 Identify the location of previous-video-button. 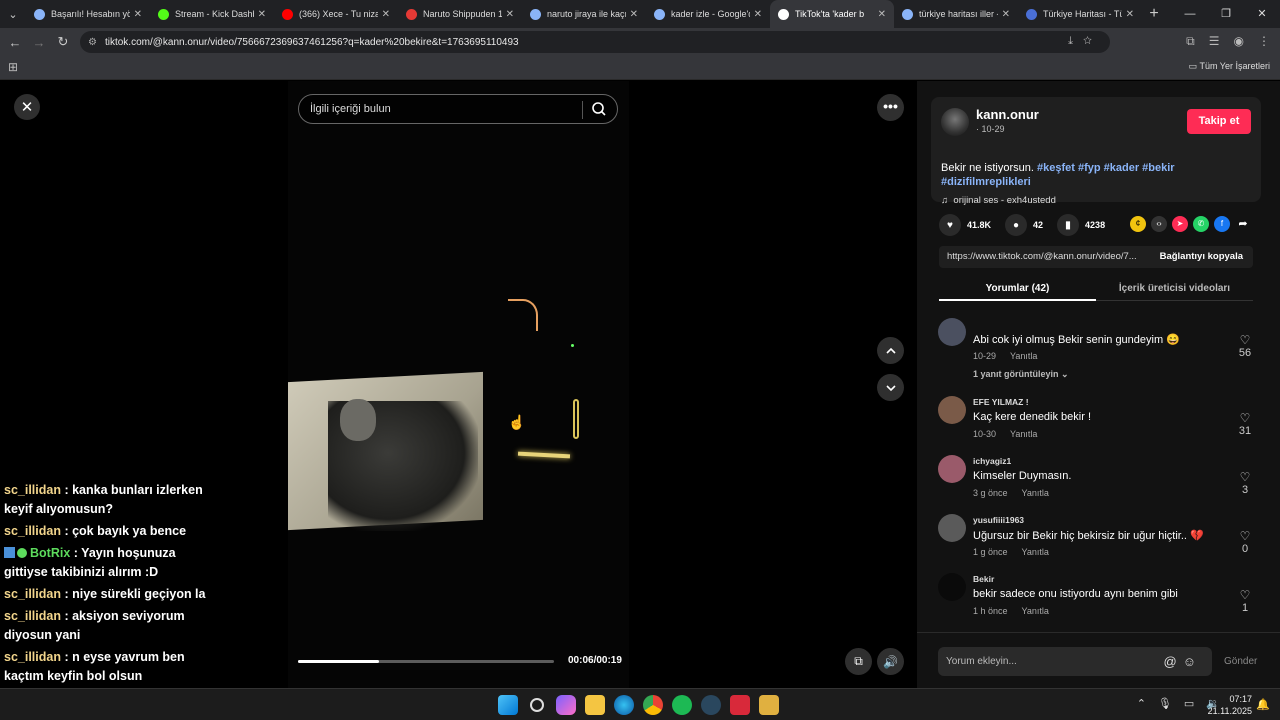
(890, 350).